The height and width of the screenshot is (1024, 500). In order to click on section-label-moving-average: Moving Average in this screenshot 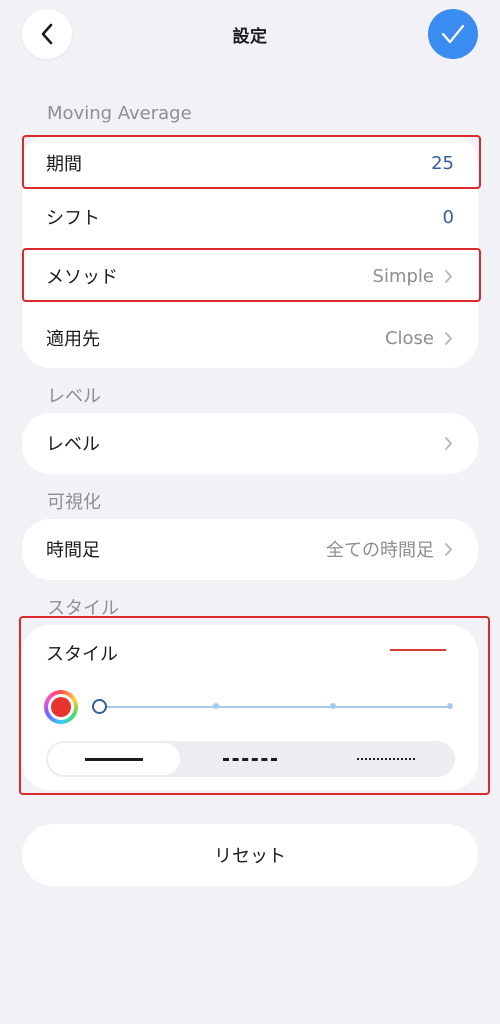, I will do `click(119, 113)`.